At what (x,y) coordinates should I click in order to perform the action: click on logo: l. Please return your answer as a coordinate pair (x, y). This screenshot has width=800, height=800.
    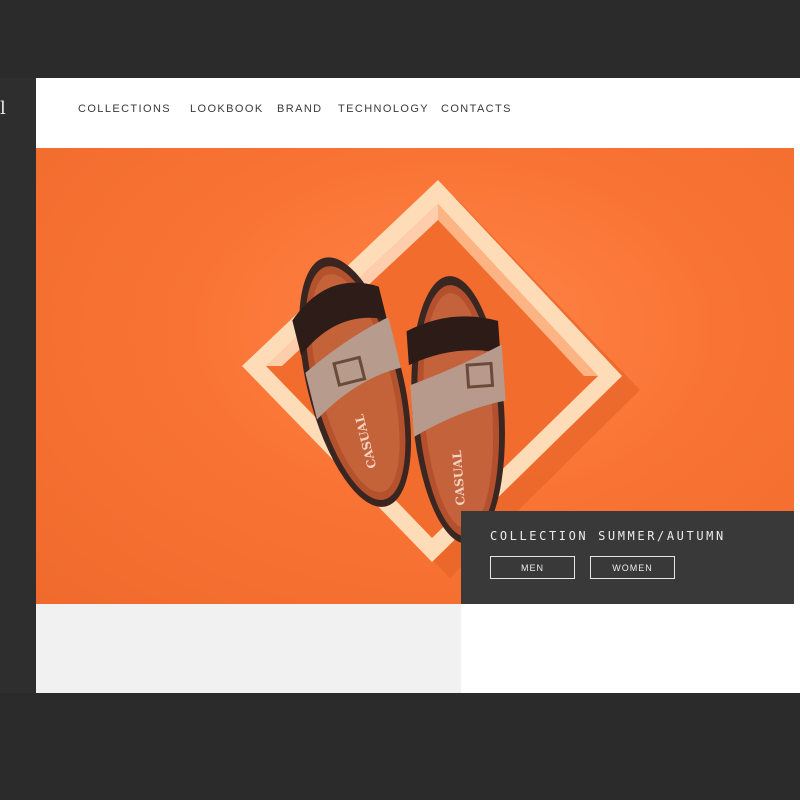
    Looking at the image, I should click on (3, 109).